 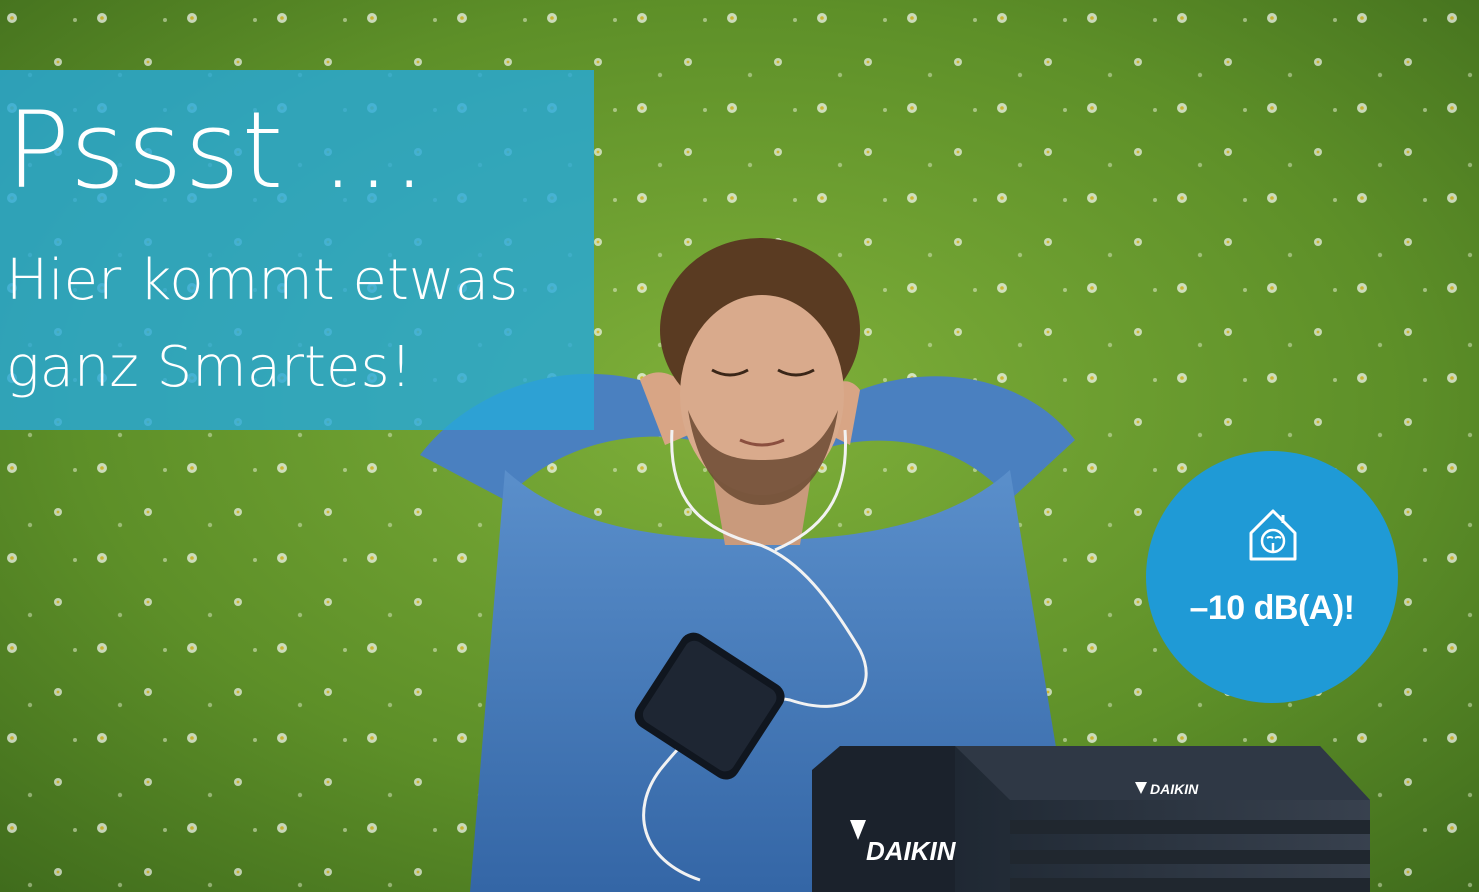 What do you see at coordinates (262, 280) in the screenshot?
I see `headline-subtitle-line-1: Hier kommt etwas` at bounding box center [262, 280].